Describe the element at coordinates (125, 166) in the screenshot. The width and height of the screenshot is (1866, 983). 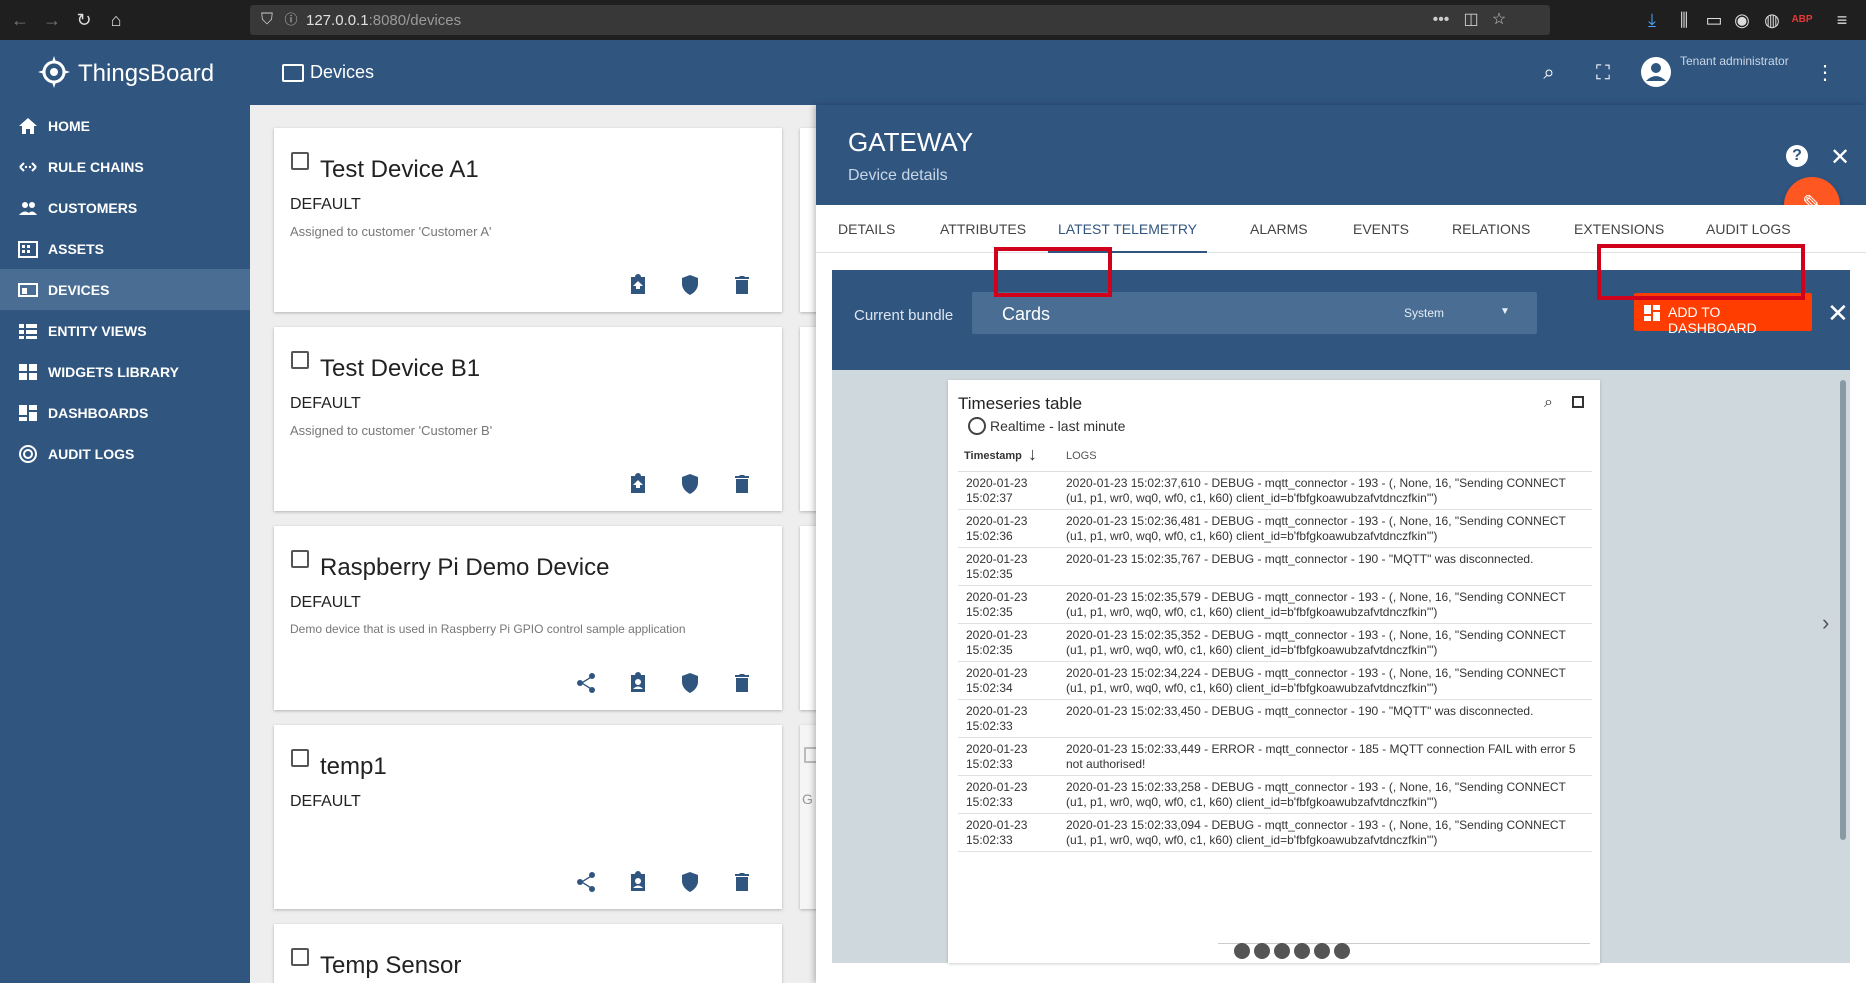
I see `sidebar-item-rule-chains: RULE CHAINS` at that location.